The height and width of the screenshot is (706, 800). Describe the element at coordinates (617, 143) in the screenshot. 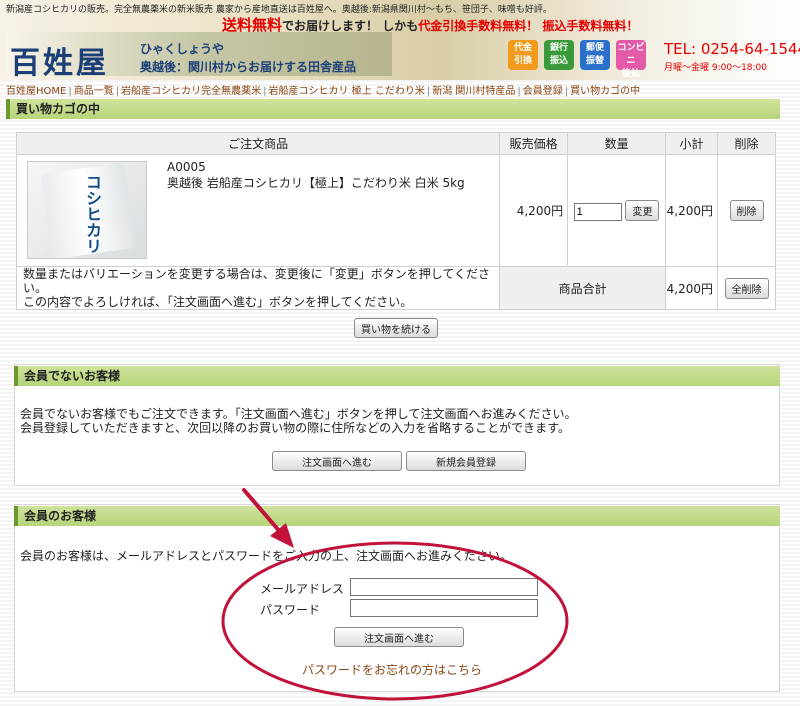

I see `col-qty: 数量` at that location.